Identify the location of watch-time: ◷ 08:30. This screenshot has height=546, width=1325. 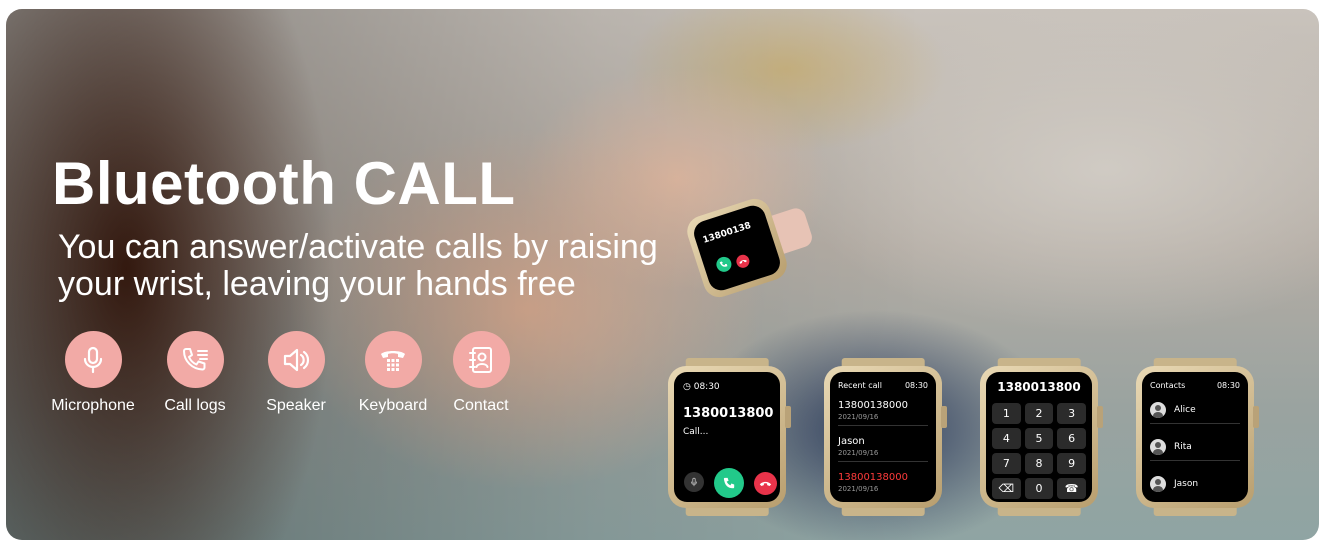
(701, 387).